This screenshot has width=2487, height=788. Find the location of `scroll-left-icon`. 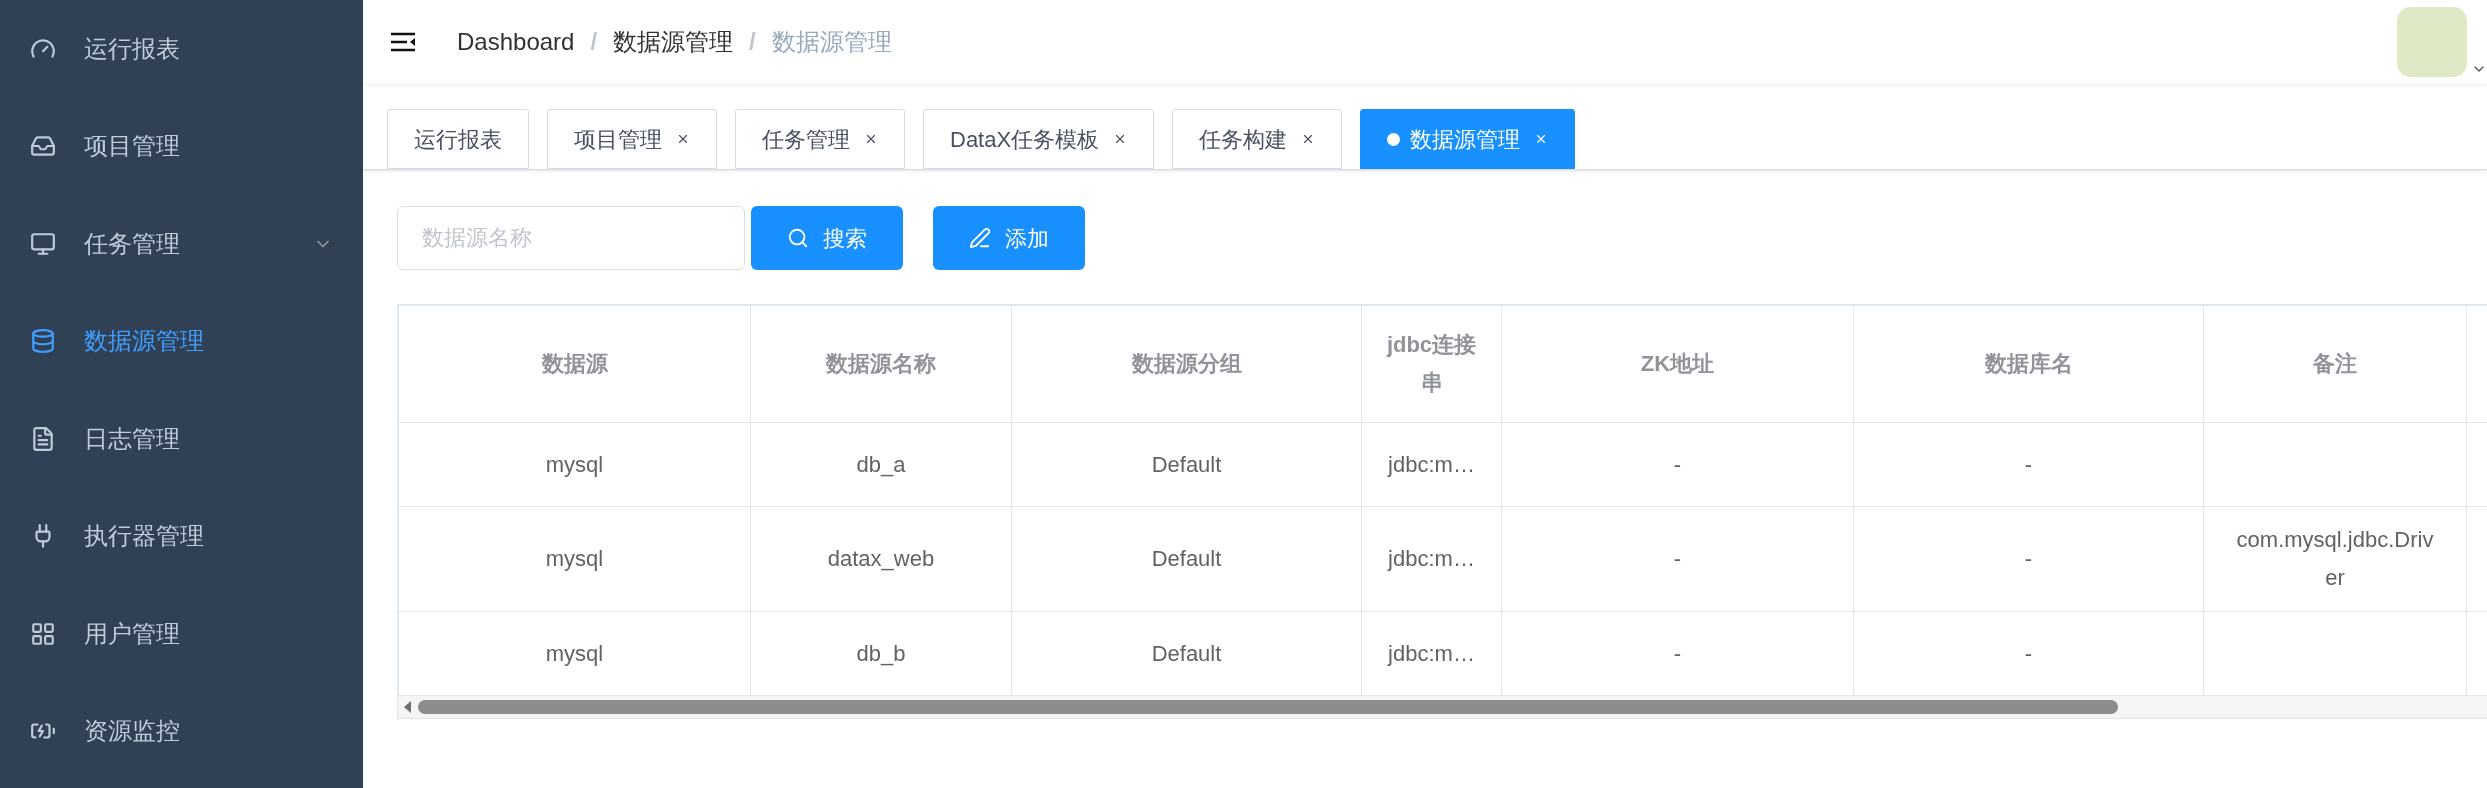

scroll-left-icon is located at coordinates (407, 707).